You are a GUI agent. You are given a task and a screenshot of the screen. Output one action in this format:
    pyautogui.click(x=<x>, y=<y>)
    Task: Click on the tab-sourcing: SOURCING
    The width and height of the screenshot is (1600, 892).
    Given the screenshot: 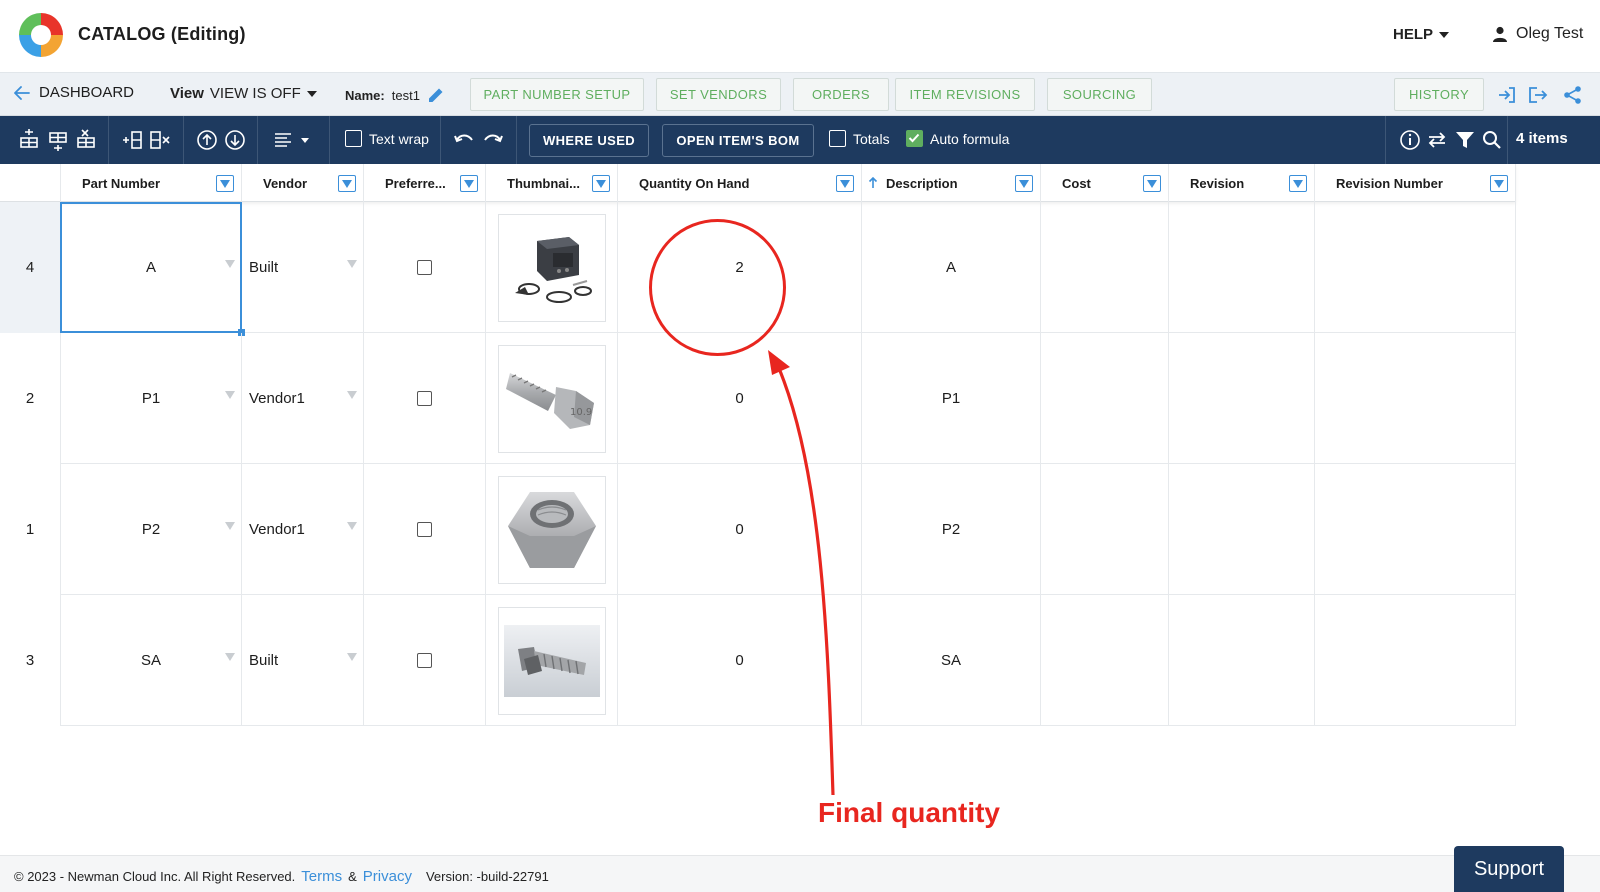 What is the action you would take?
    pyautogui.click(x=1099, y=94)
    